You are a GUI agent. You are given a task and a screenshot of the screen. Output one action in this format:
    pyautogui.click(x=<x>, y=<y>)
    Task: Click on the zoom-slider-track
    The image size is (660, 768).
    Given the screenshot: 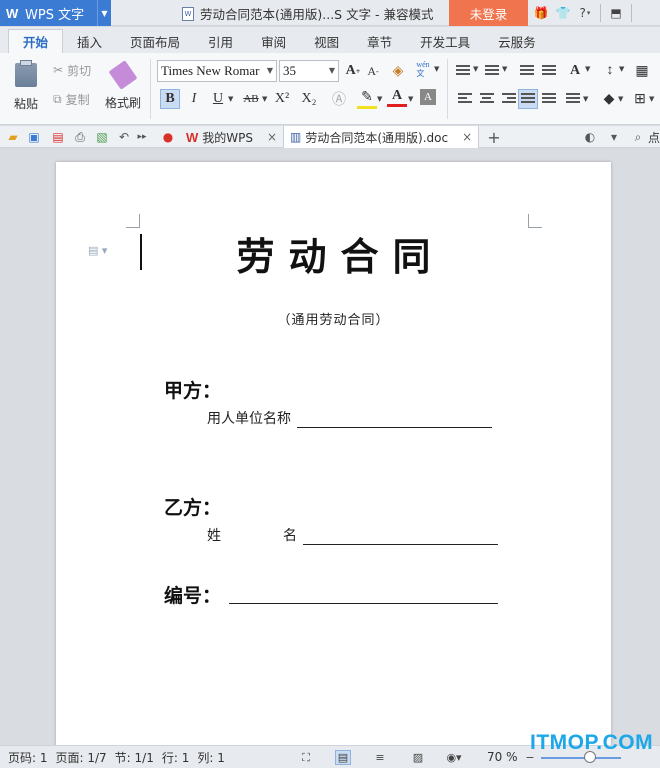 What is the action you would take?
    pyautogui.click(x=581, y=758)
    